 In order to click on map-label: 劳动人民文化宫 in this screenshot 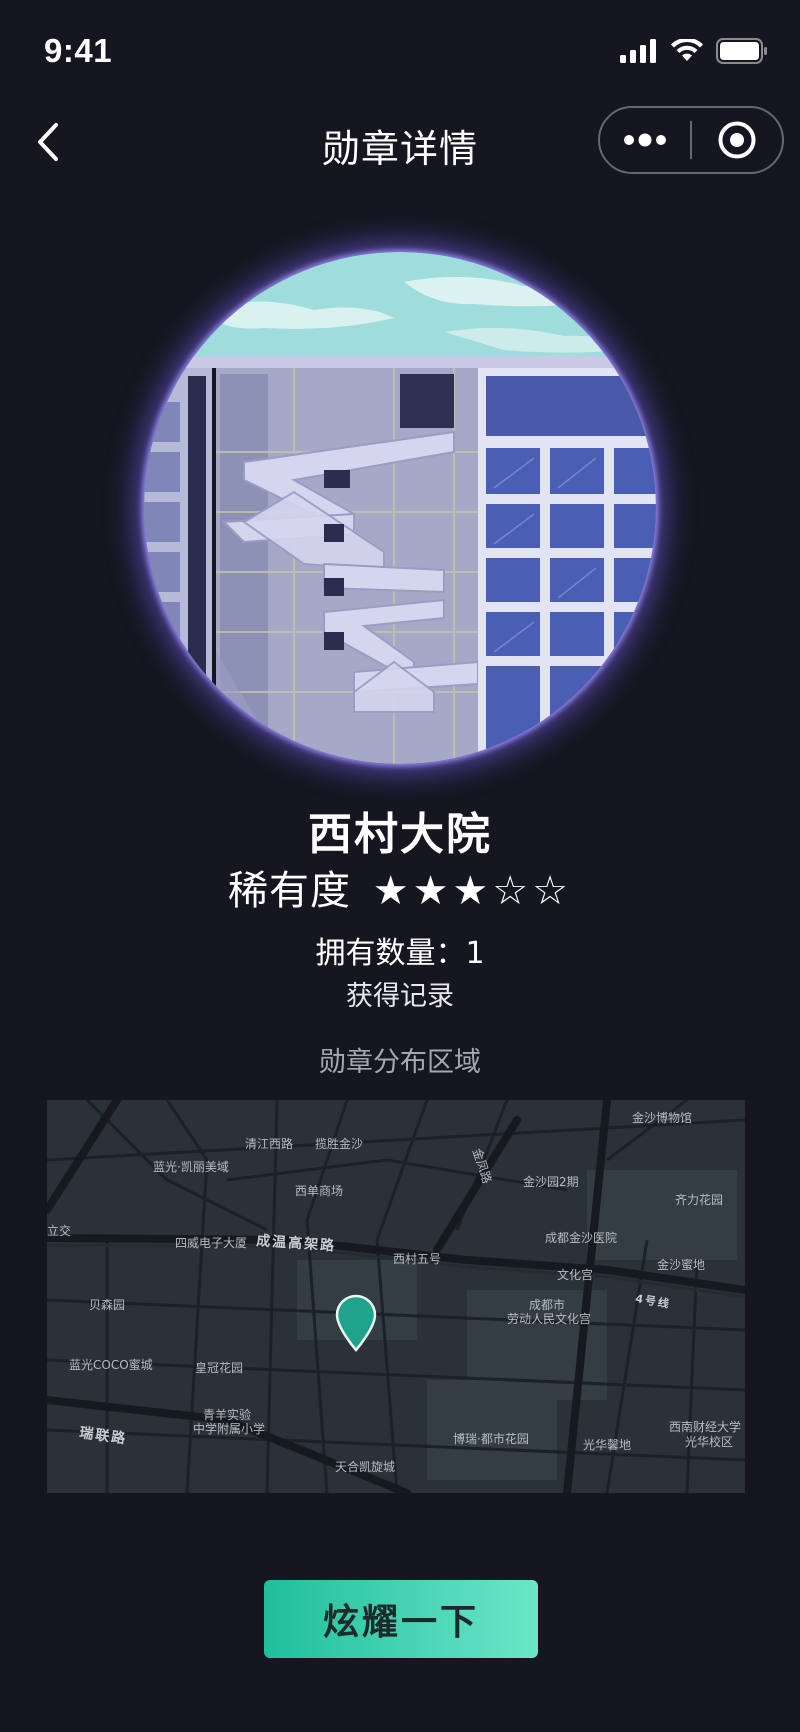, I will do `click(549, 1319)`.